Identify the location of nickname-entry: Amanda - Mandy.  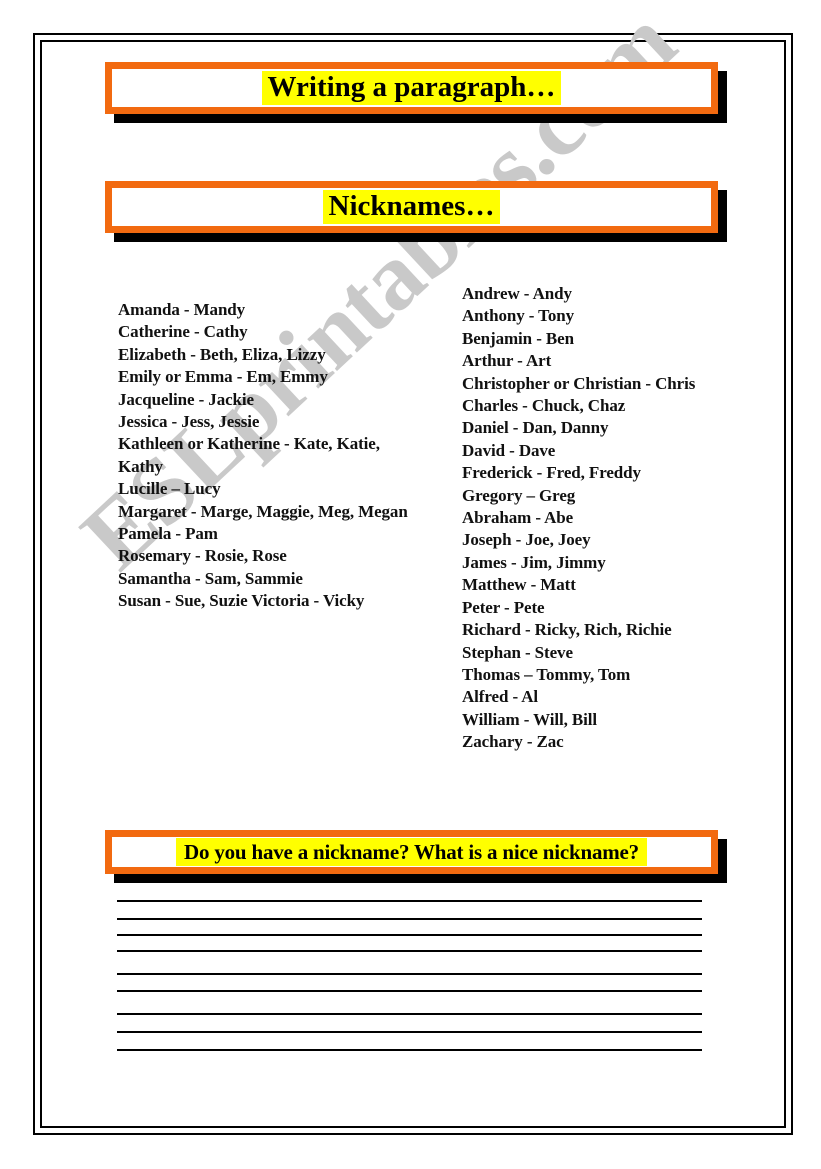
(182, 309).